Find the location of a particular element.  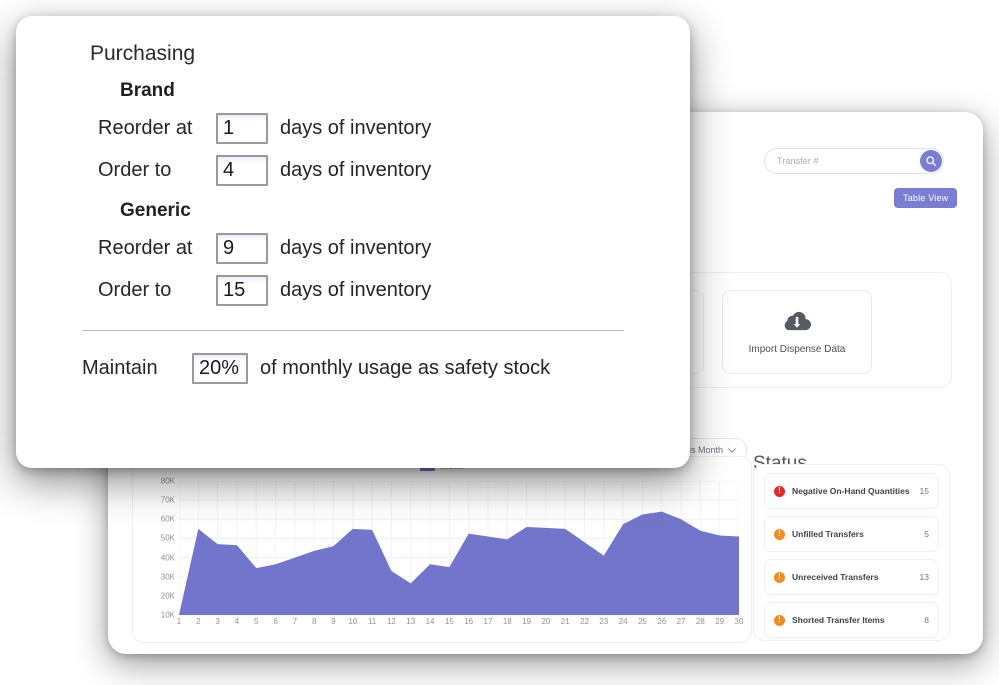

y-tick-label: 60K is located at coordinates (167, 519).